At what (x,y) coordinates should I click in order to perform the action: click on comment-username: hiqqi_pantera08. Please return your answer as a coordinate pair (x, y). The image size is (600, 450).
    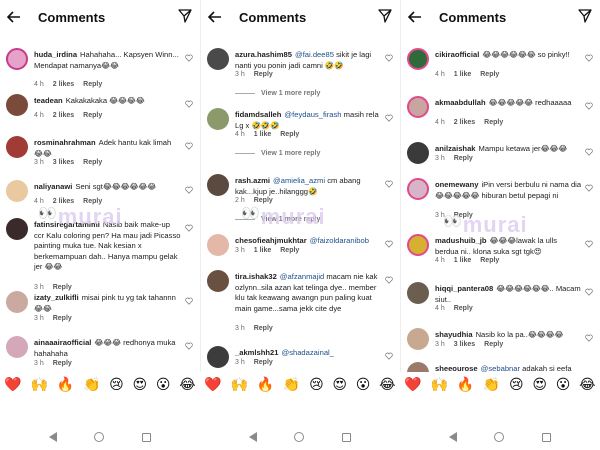
    Looking at the image, I should click on (464, 288).